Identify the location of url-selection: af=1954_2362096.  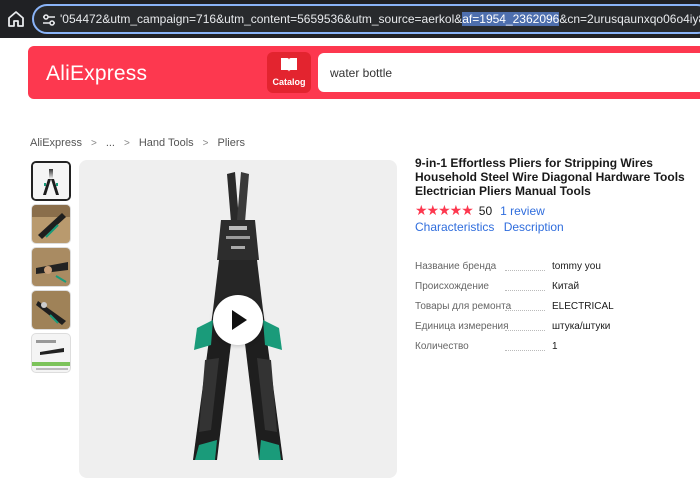
(511, 19).